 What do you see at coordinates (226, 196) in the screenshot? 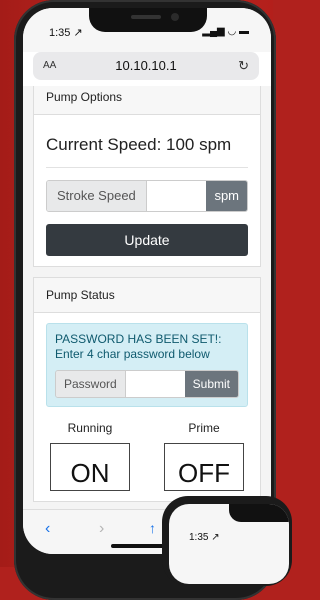
I see `spm-unit-label: spm` at bounding box center [226, 196].